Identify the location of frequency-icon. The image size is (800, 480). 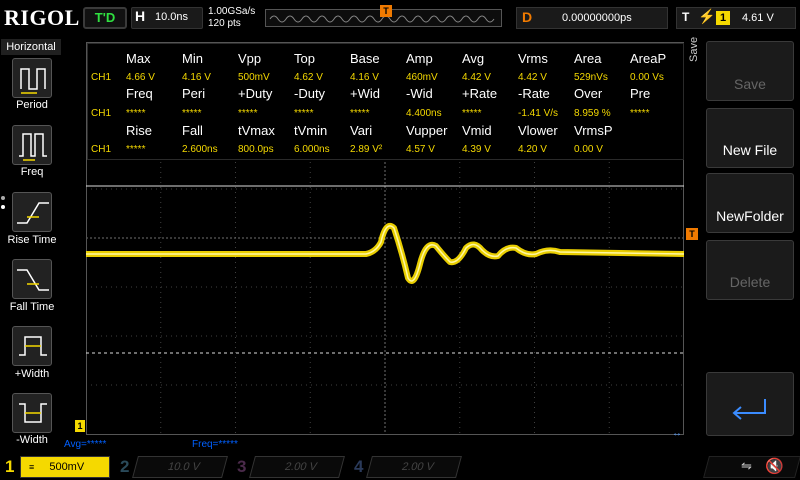
(33, 147).